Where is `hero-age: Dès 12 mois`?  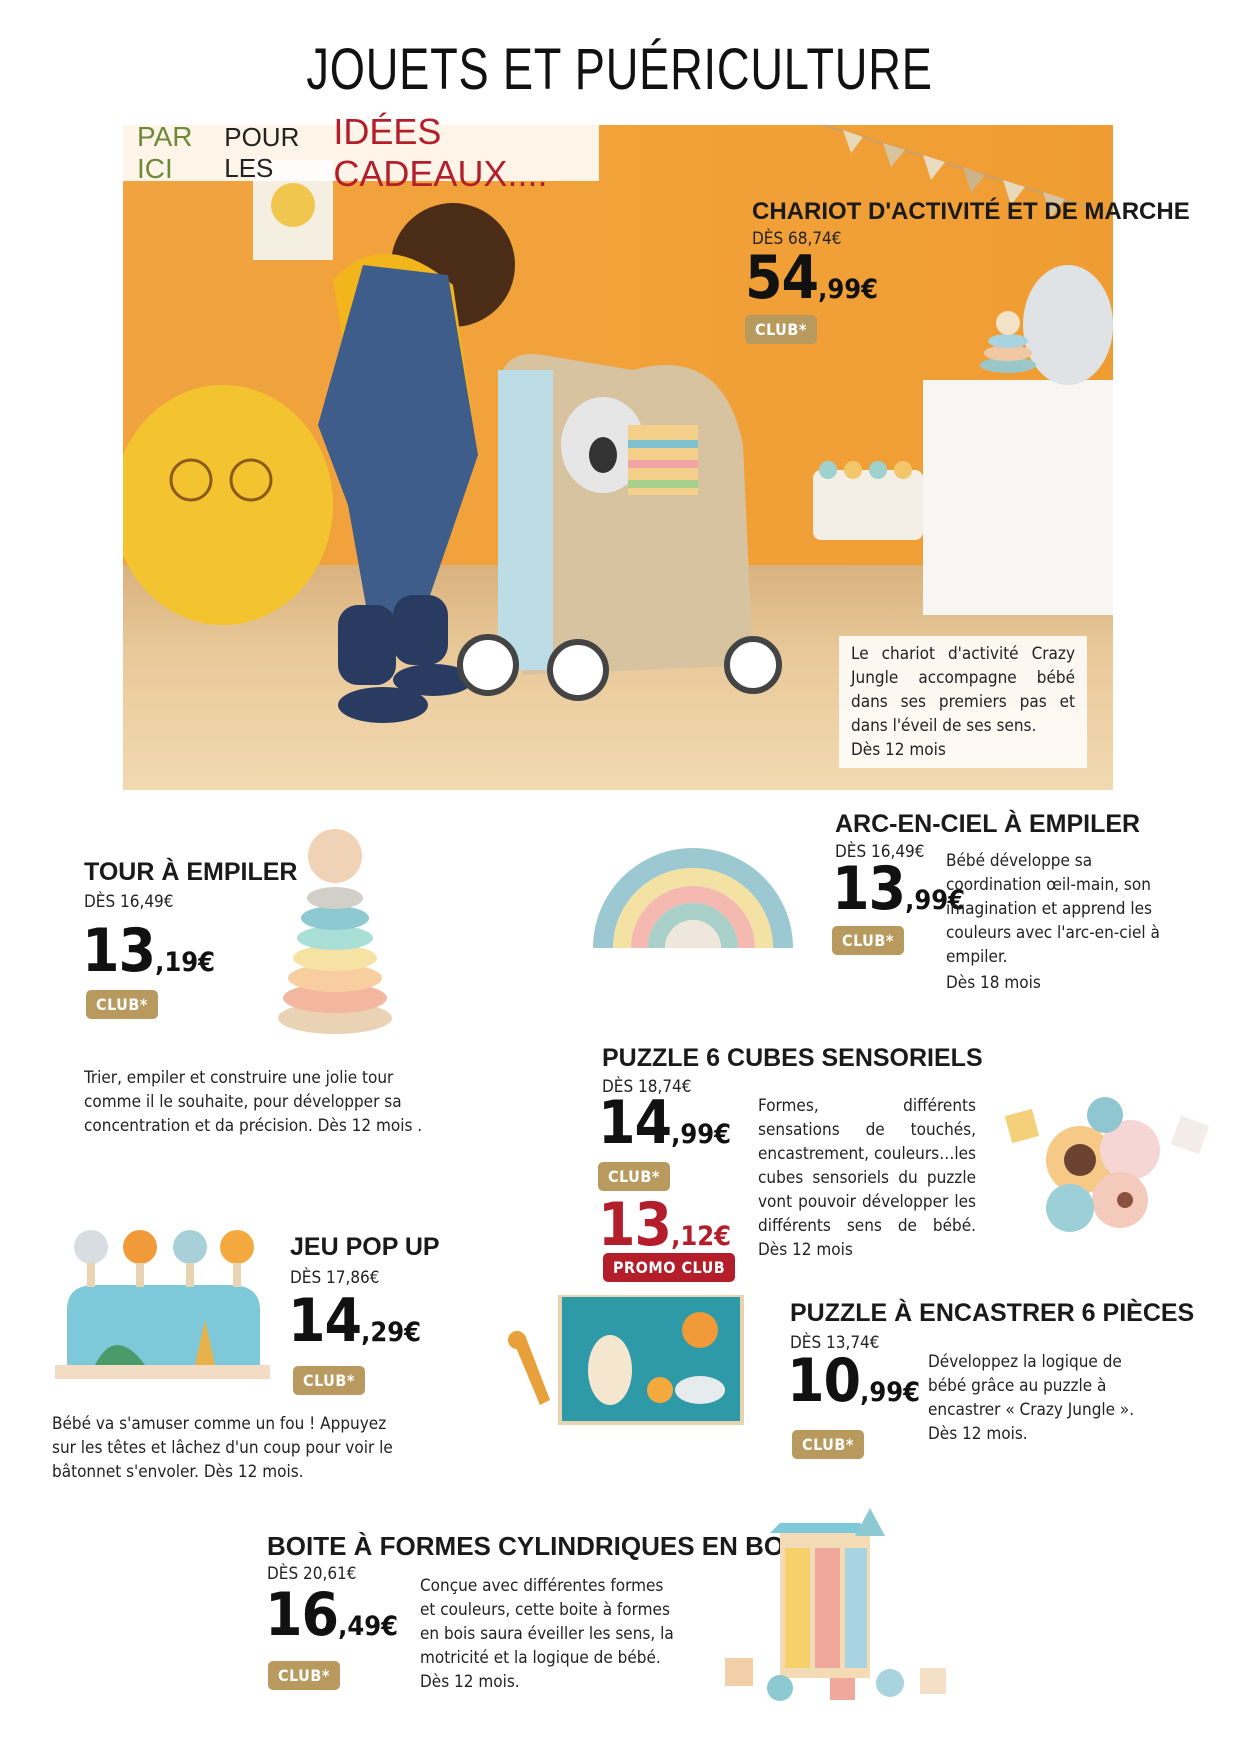 hero-age: Dès 12 mois is located at coordinates (898, 750).